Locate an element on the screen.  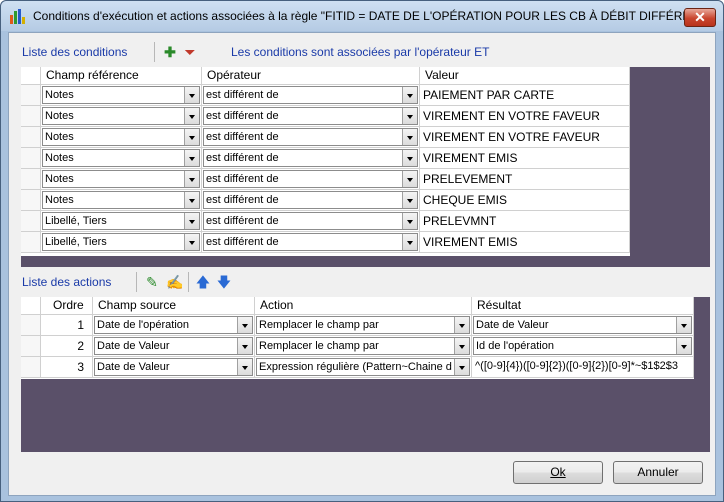
filter-remove-icon: ⏷ is located at coordinates (190, 52).